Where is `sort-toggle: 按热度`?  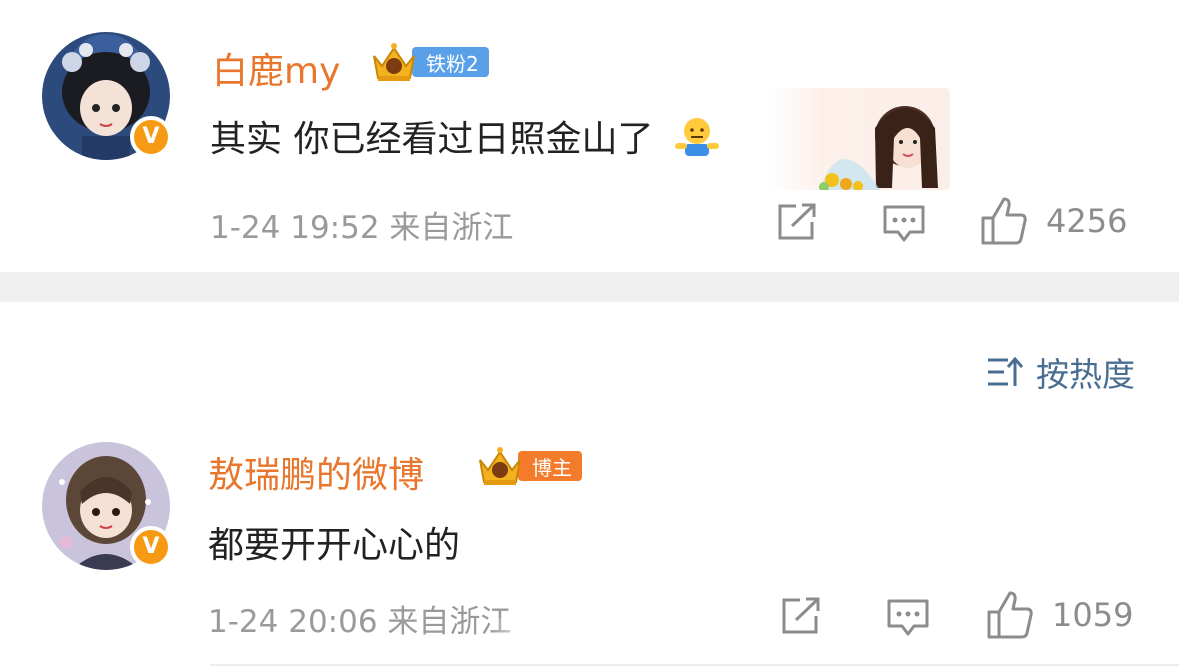
sort-toggle: 按热度 is located at coordinates (1060, 372).